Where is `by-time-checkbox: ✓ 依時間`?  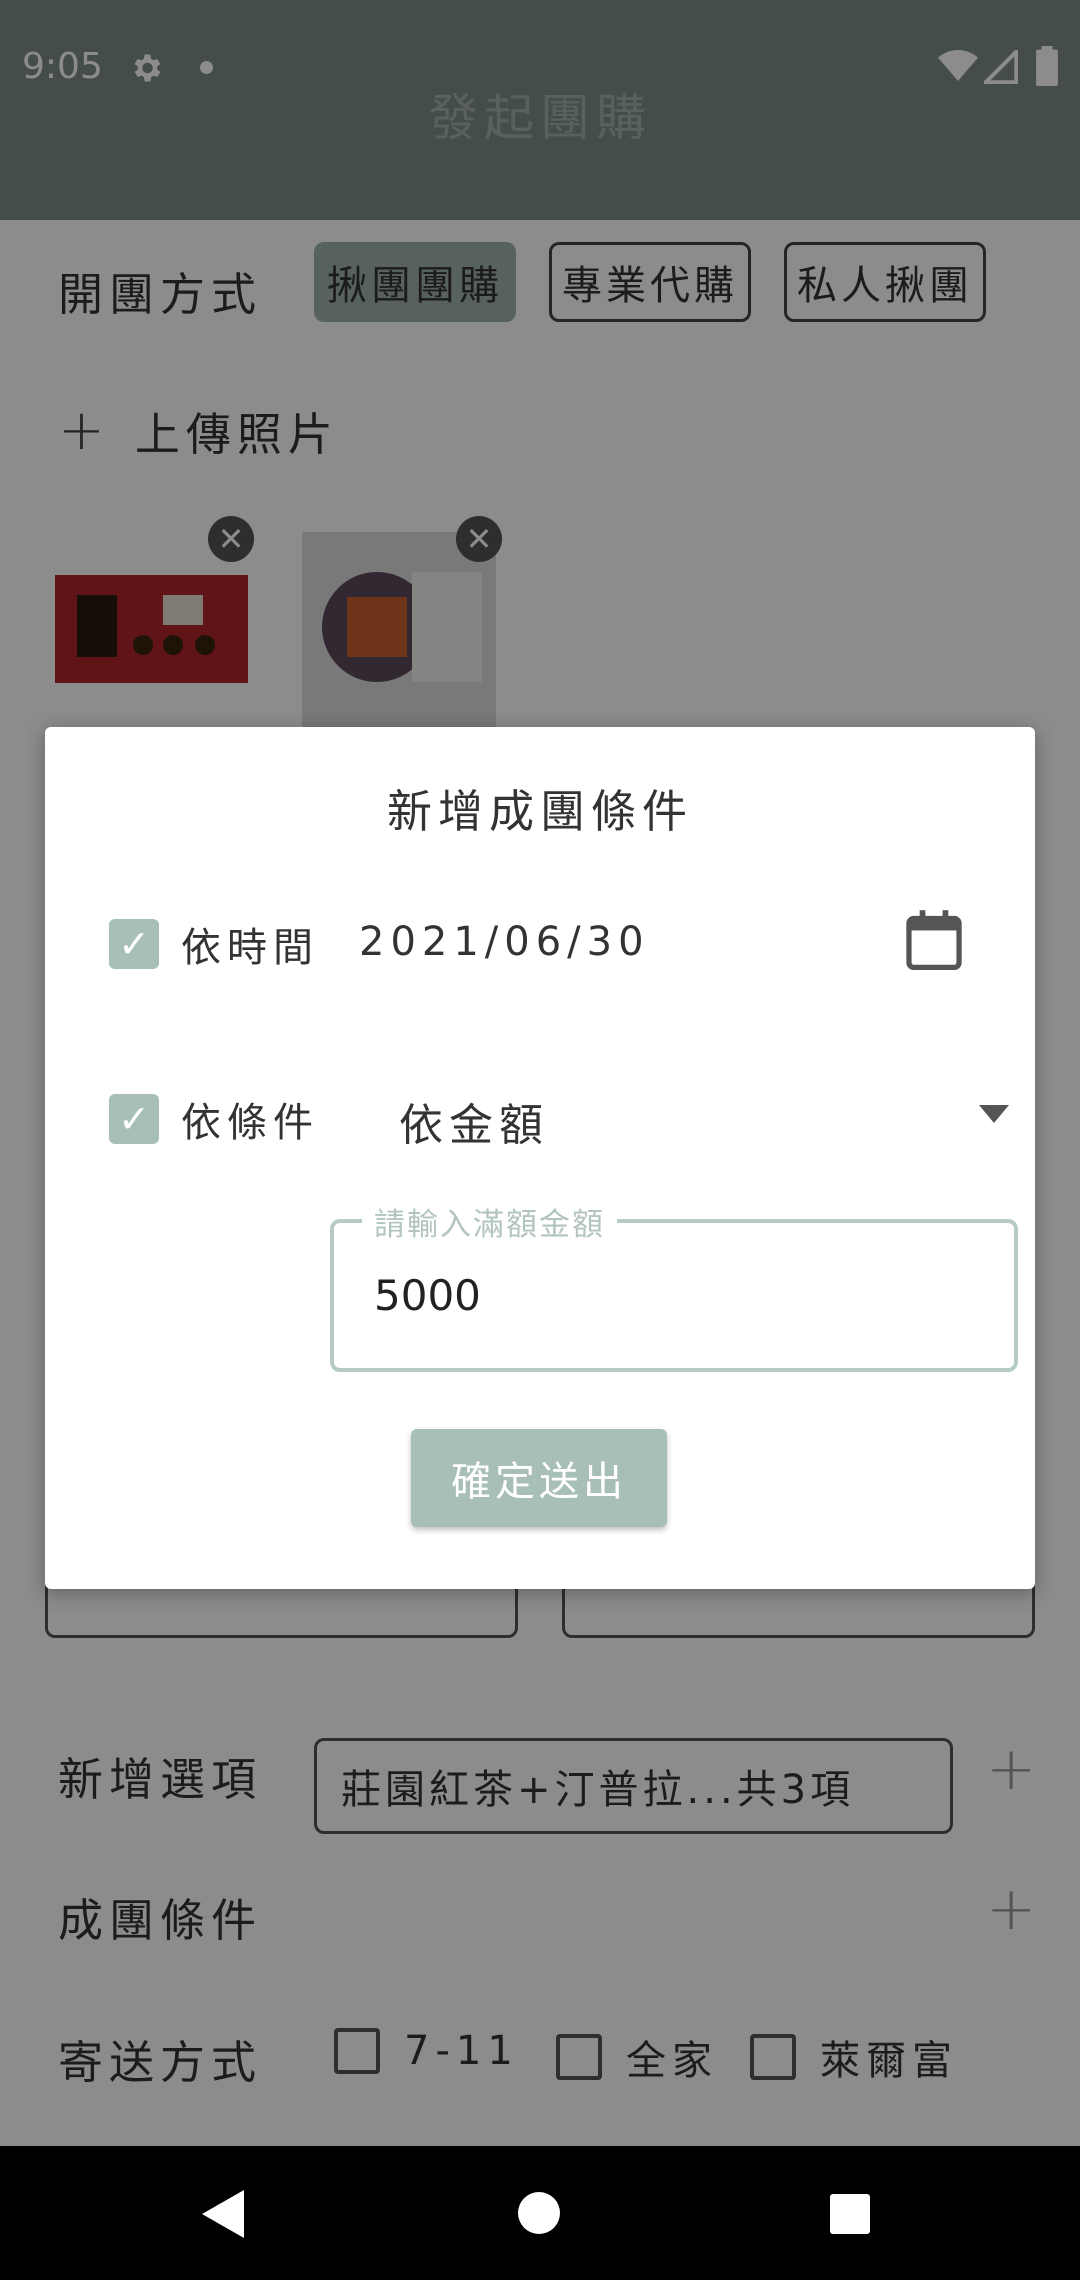
by-time-checkbox: ✓ 依時間 is located at coordinates (214, 944).